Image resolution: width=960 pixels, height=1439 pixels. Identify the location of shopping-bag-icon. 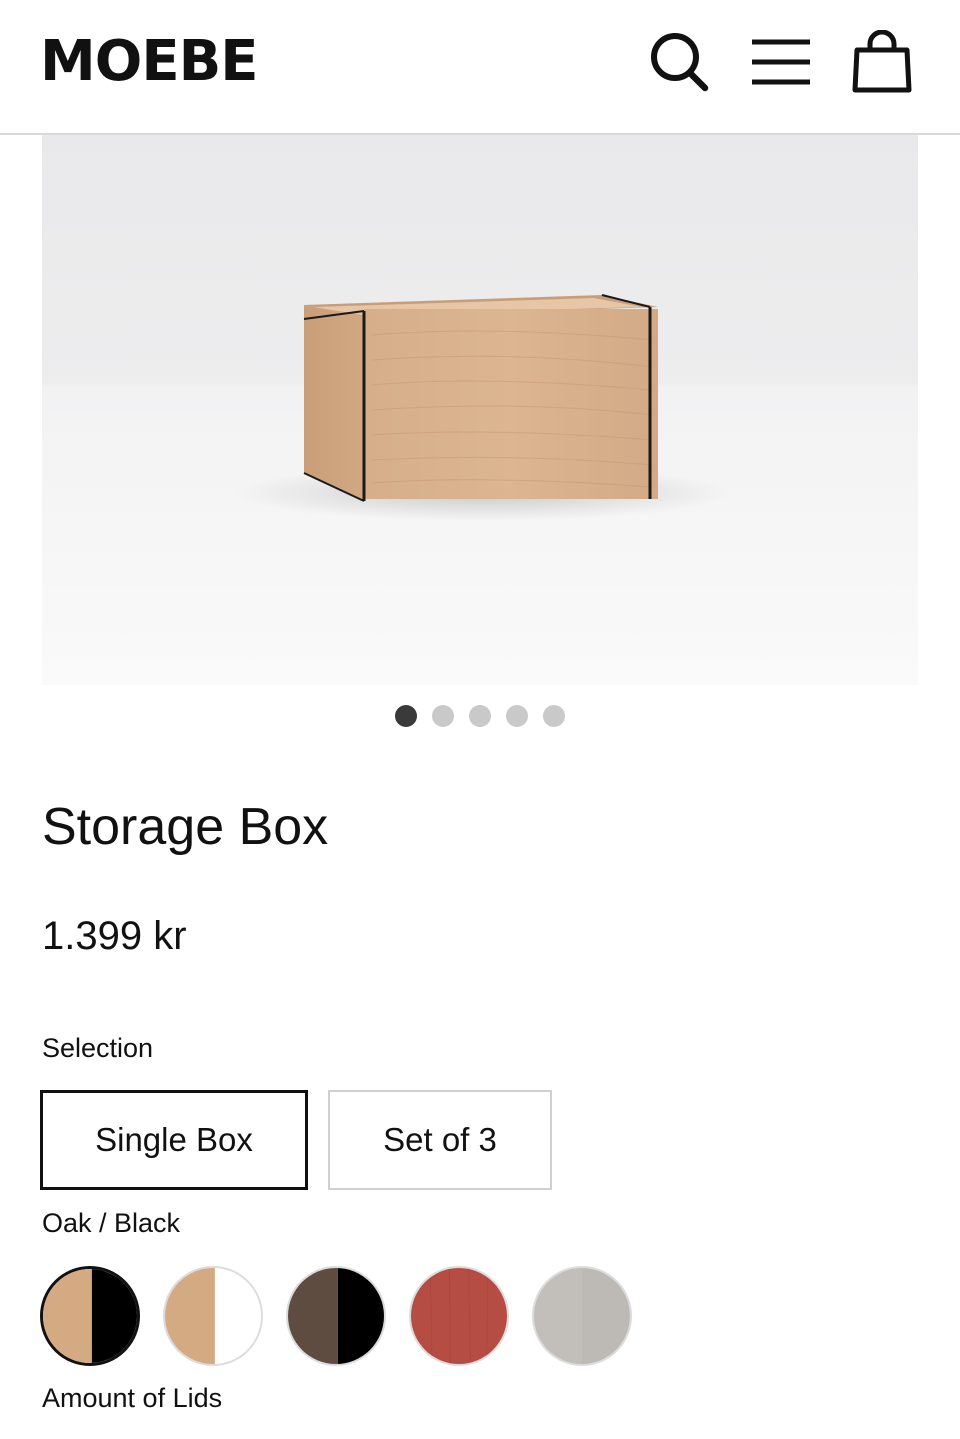
(882, 62).